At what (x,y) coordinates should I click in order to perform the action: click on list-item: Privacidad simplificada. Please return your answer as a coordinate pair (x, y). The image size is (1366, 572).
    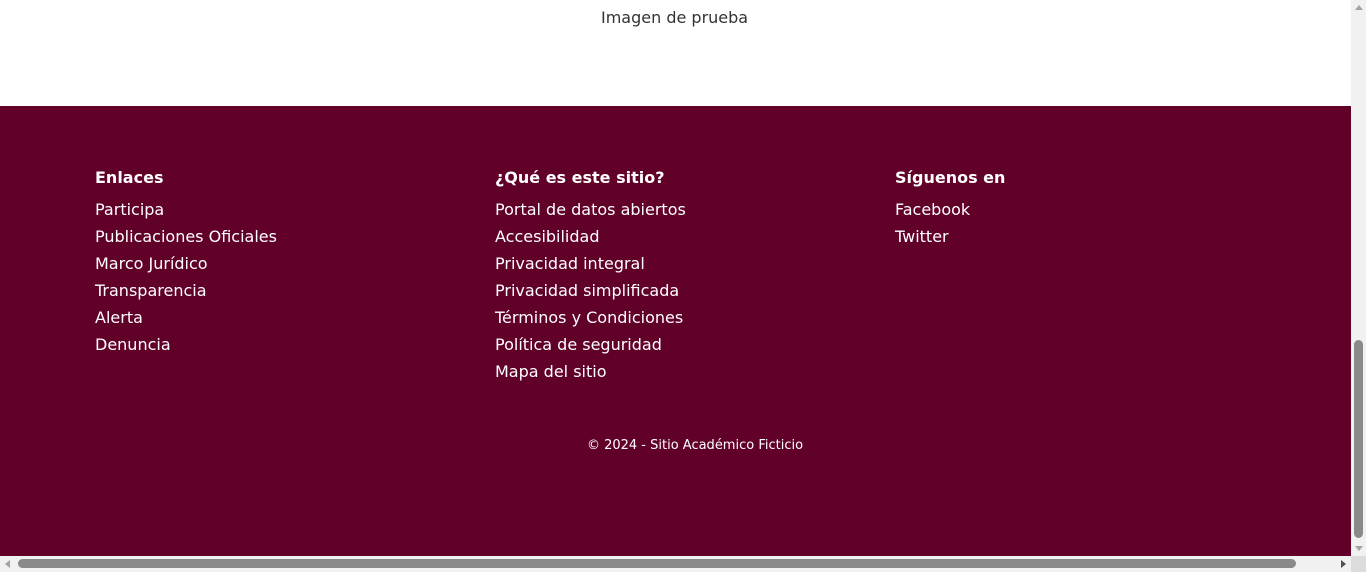
    Looking at the image, I should click on (685, 290).